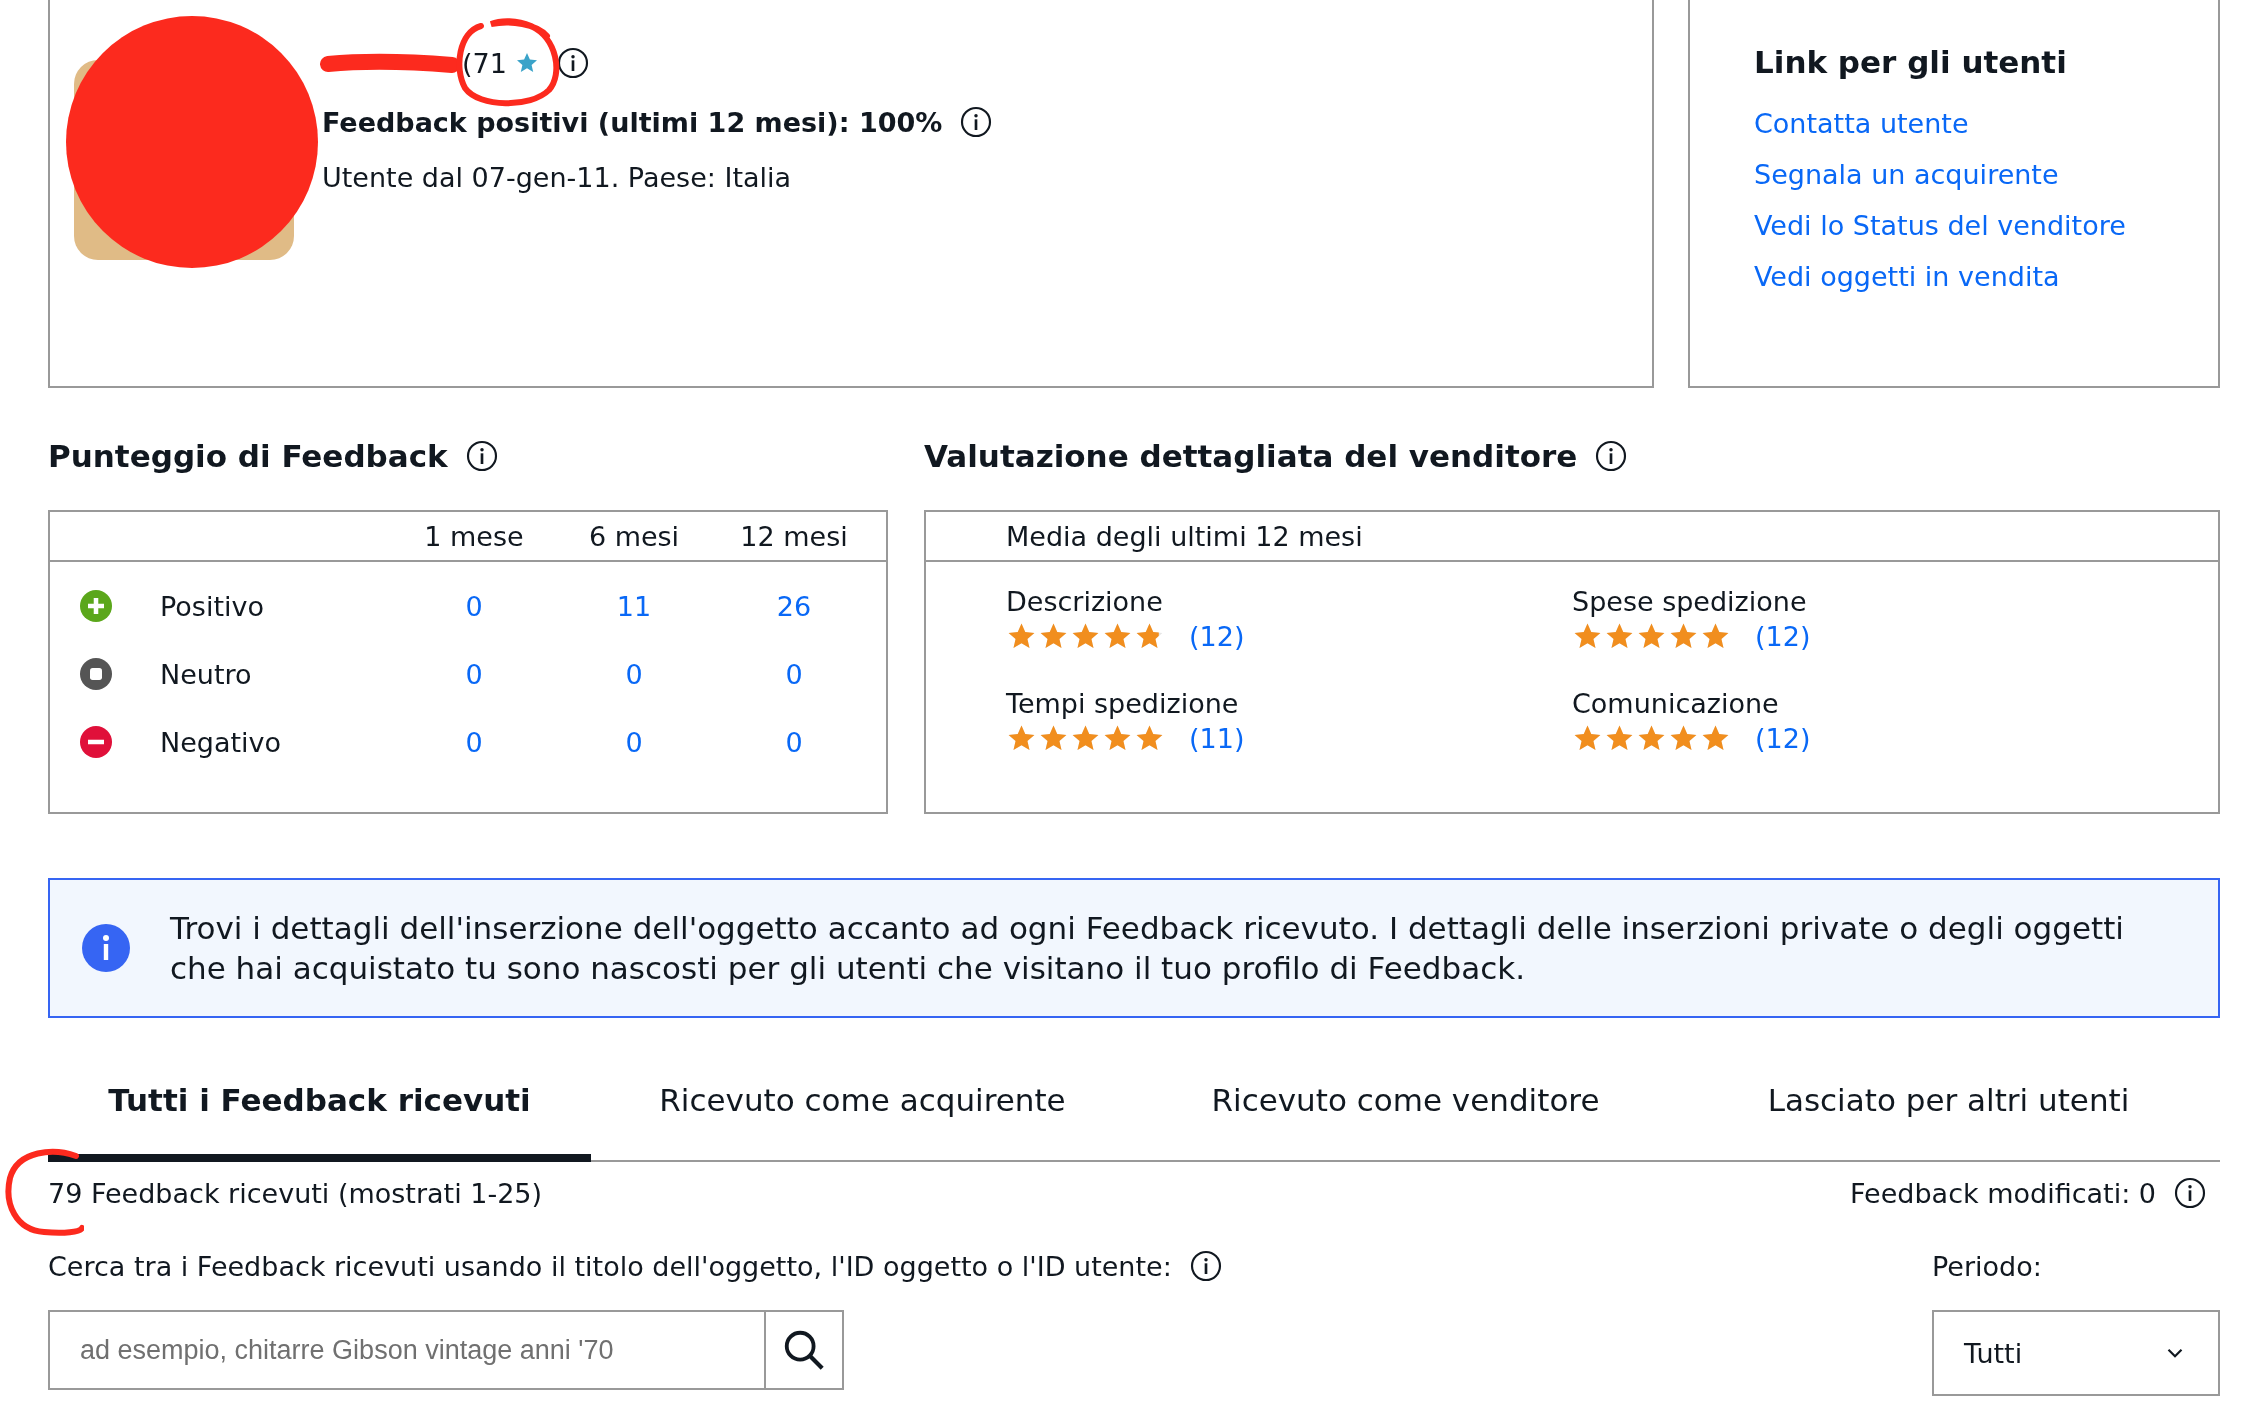 The height and width of the screenshot is (1426, 2264). What do you see at coordinates (96, 674) in the screenshot?
I see `square-circle-icon` at bounding box center [96, 674].